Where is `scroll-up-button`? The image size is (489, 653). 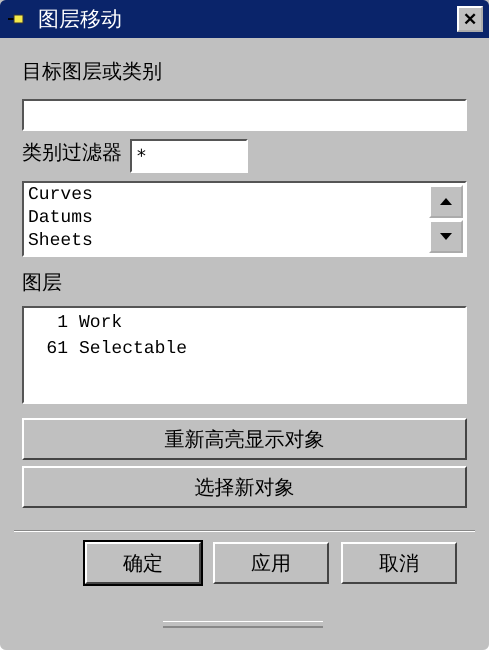
scroll-up-button is located at coordinates (446, 201).